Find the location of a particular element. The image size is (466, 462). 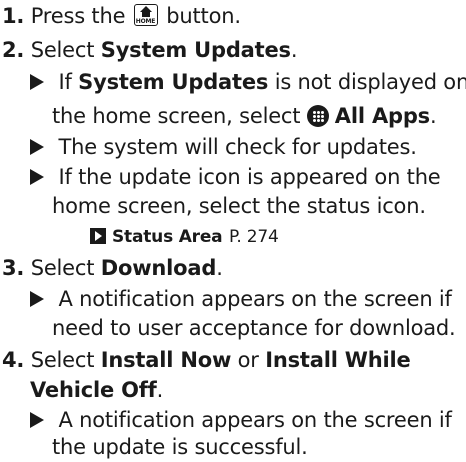

step-text: Press the is located at coordinates (78, 16).